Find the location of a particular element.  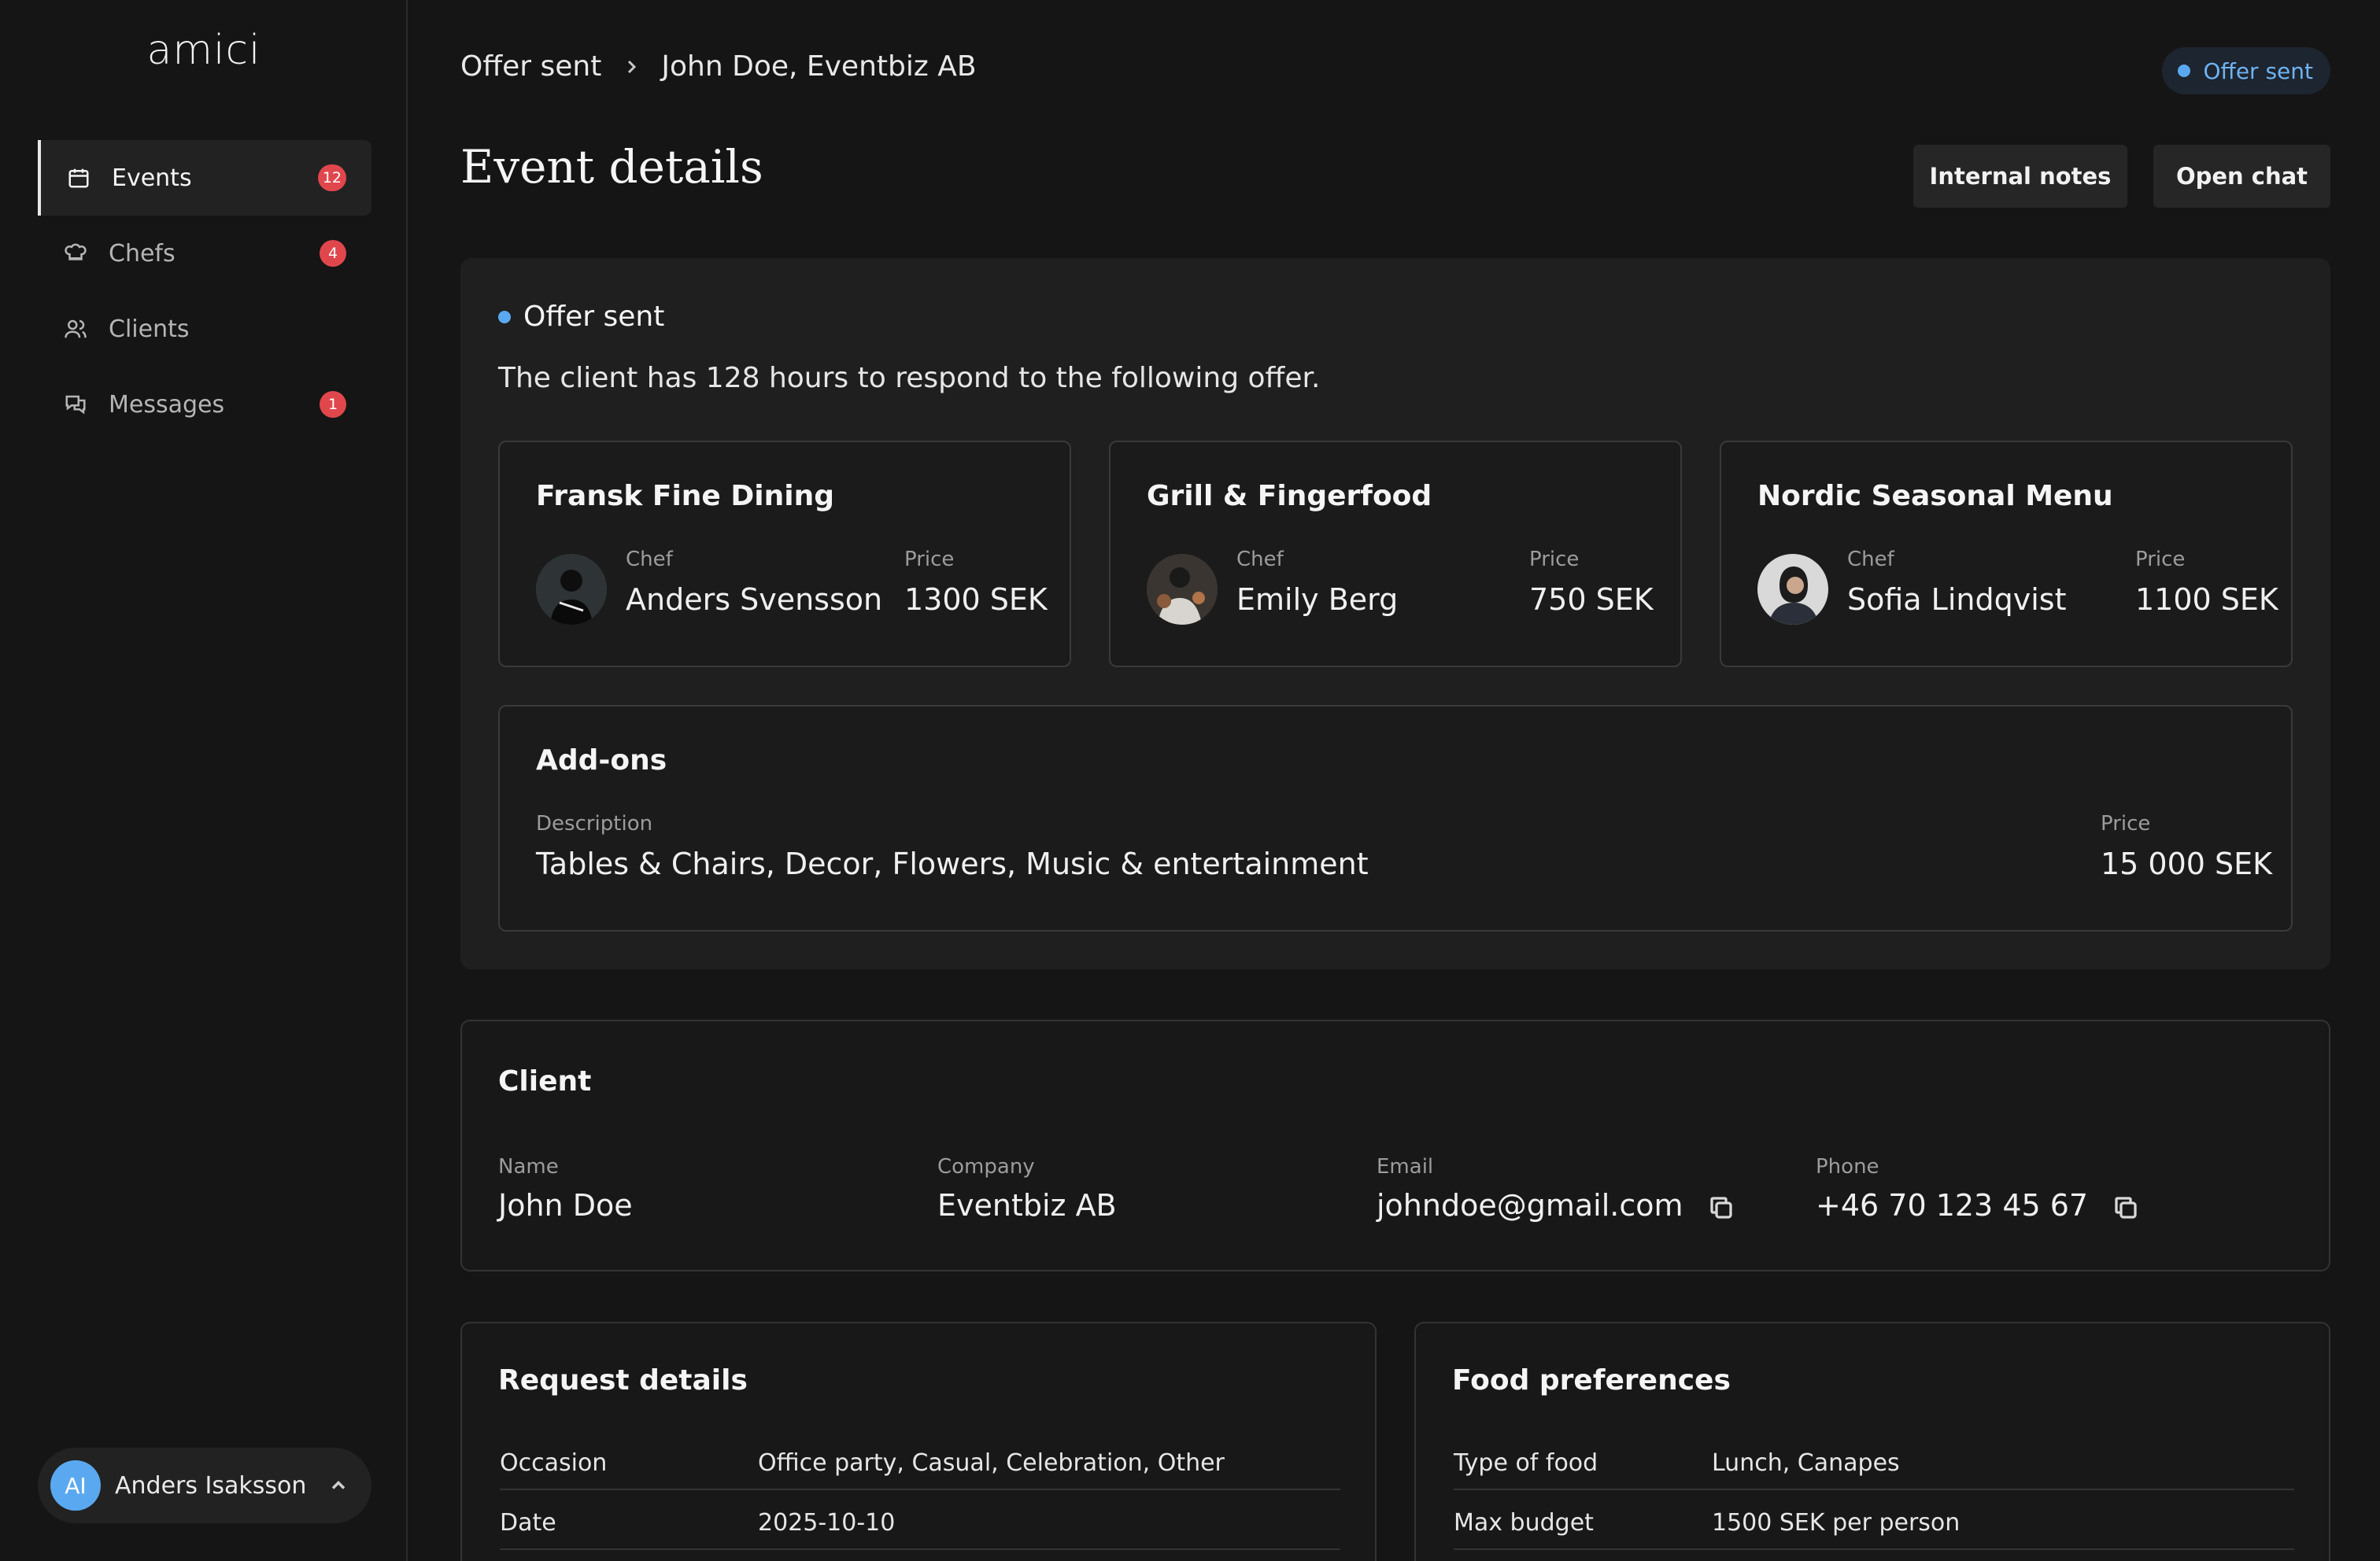

sidebar-item-messages: Messages 1 is located at coordinates (204, 404).